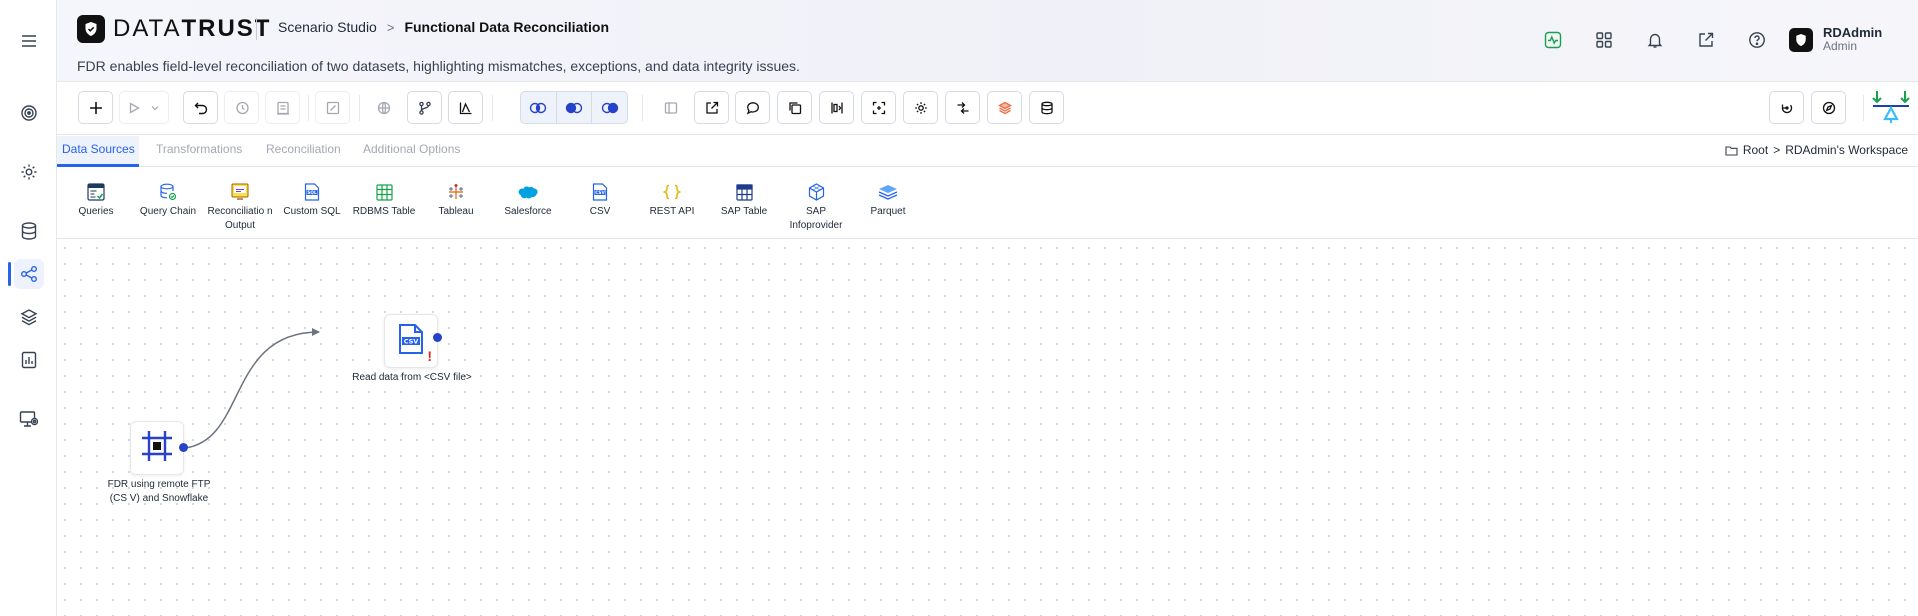  I want to click on database-icon, so click(29, 231).